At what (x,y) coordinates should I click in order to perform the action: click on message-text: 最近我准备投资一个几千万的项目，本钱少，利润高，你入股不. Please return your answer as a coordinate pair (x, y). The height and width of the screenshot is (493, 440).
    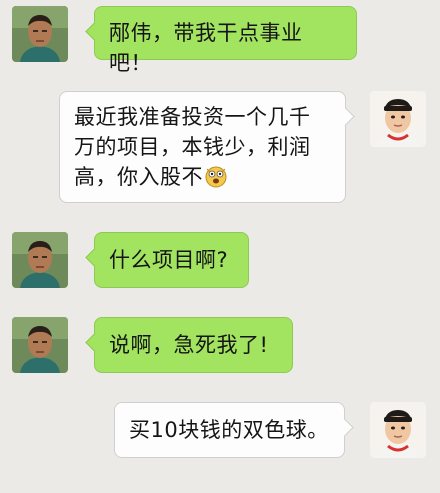
    Looking at the image, I should click on (192, 147).